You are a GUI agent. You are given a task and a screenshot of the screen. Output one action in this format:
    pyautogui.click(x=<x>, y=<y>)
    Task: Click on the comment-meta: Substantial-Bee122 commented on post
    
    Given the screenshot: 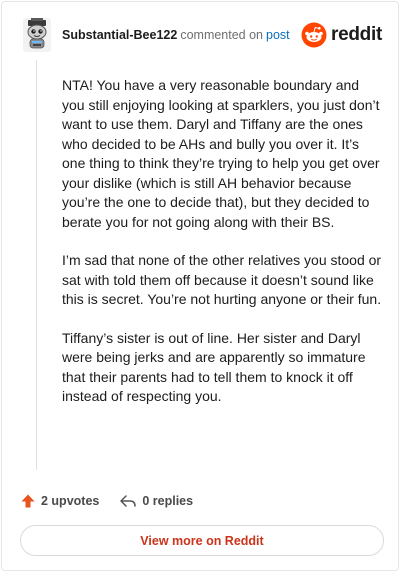 What is the action you would take?
    pyautogui.click(x=176, y=35)
    